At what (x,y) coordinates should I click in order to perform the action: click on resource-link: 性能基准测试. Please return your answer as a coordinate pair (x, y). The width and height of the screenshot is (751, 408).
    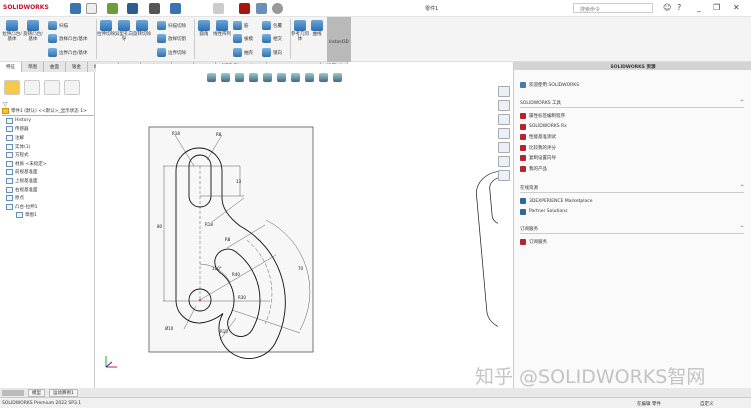
    Looking at the image, I should click on (632, 137).